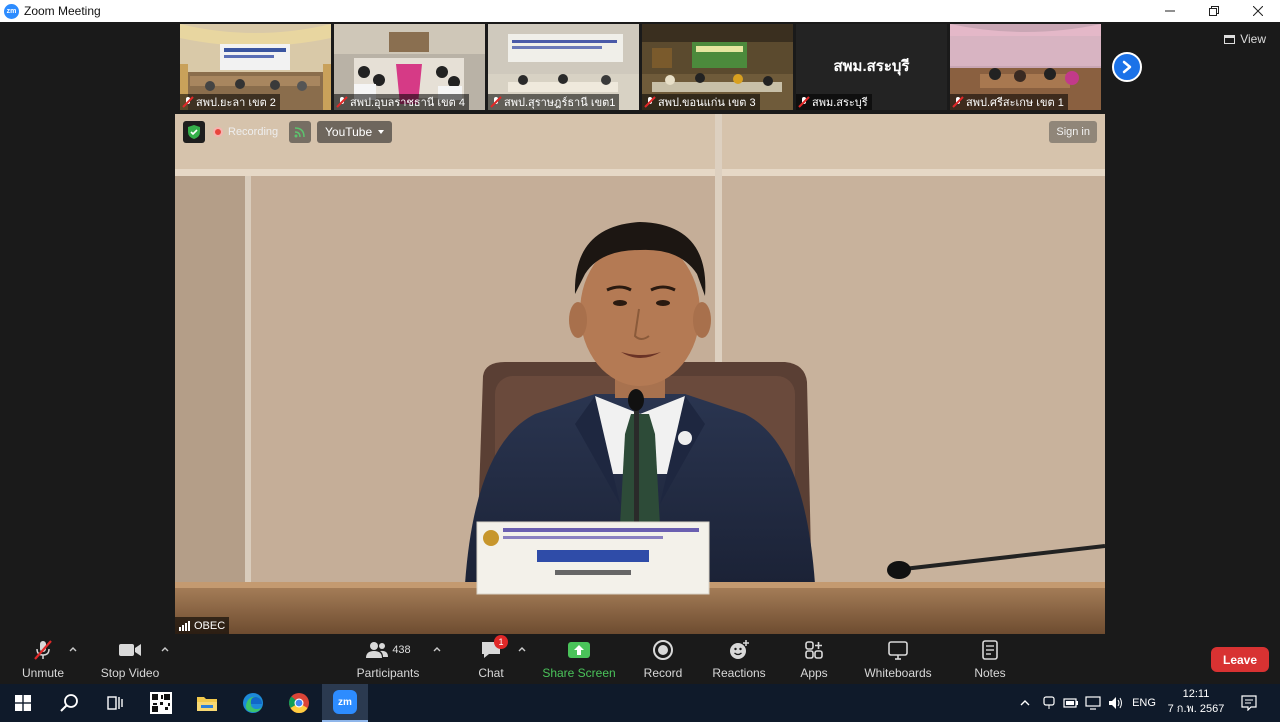 Image resolution: width=1280 pixels, height=722 pixels. Describe the element at coordinates (898, 650) in the screenshot. I see `whiteboard-icon` at that location.